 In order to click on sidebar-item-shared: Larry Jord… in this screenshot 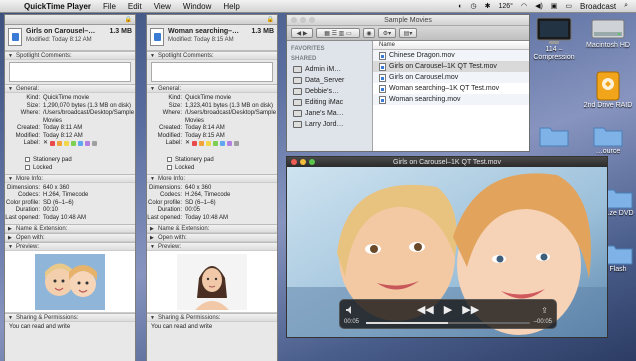, I will do `click(329, 124)`.